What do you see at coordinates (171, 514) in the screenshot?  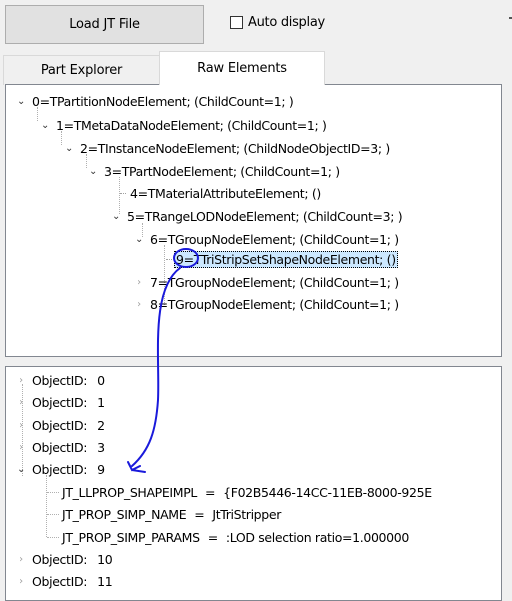 I see `property-row: JT_PROP_SIMP_NAME = JtTriStripper` at bounding box center [171, 514].